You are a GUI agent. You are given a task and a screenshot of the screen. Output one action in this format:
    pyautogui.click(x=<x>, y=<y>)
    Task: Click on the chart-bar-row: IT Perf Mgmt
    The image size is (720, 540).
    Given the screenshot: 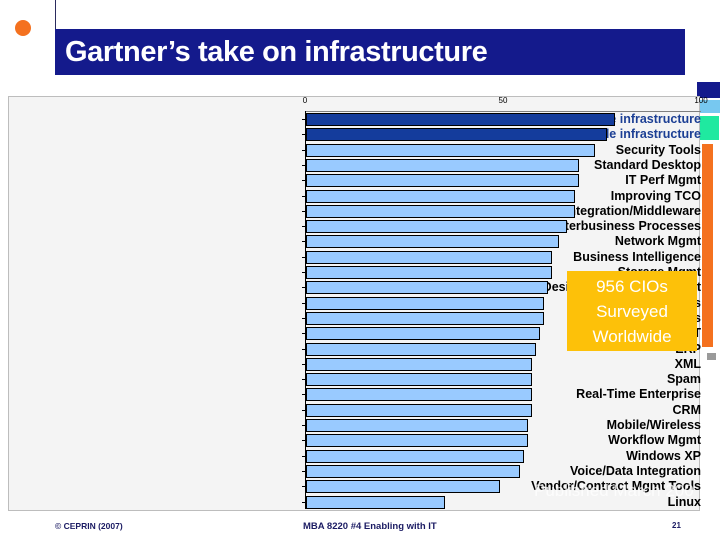 What is the action you would take?
    pyautogui.click(x=355, y=180)
    